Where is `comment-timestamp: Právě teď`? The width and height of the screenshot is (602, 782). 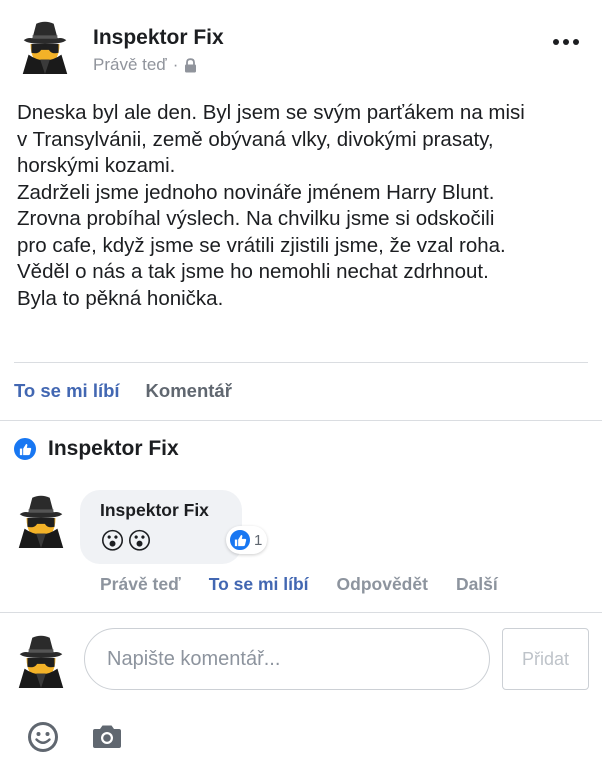 comment-timestamp: Právě teď is located at coordinates (140, 584).